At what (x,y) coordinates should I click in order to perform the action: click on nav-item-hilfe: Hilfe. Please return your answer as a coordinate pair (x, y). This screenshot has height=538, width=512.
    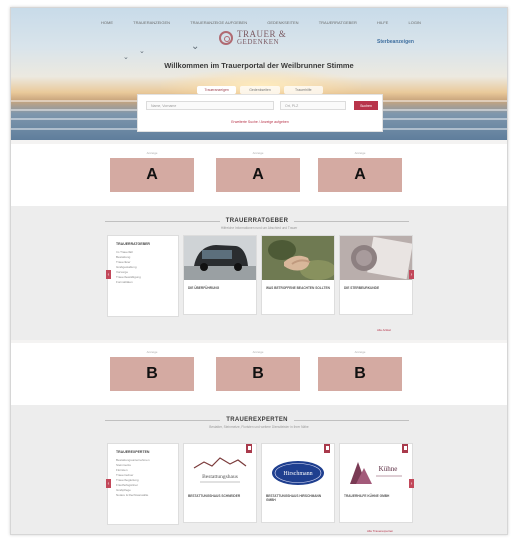
    Looking at the image, I should click on (382, 22).